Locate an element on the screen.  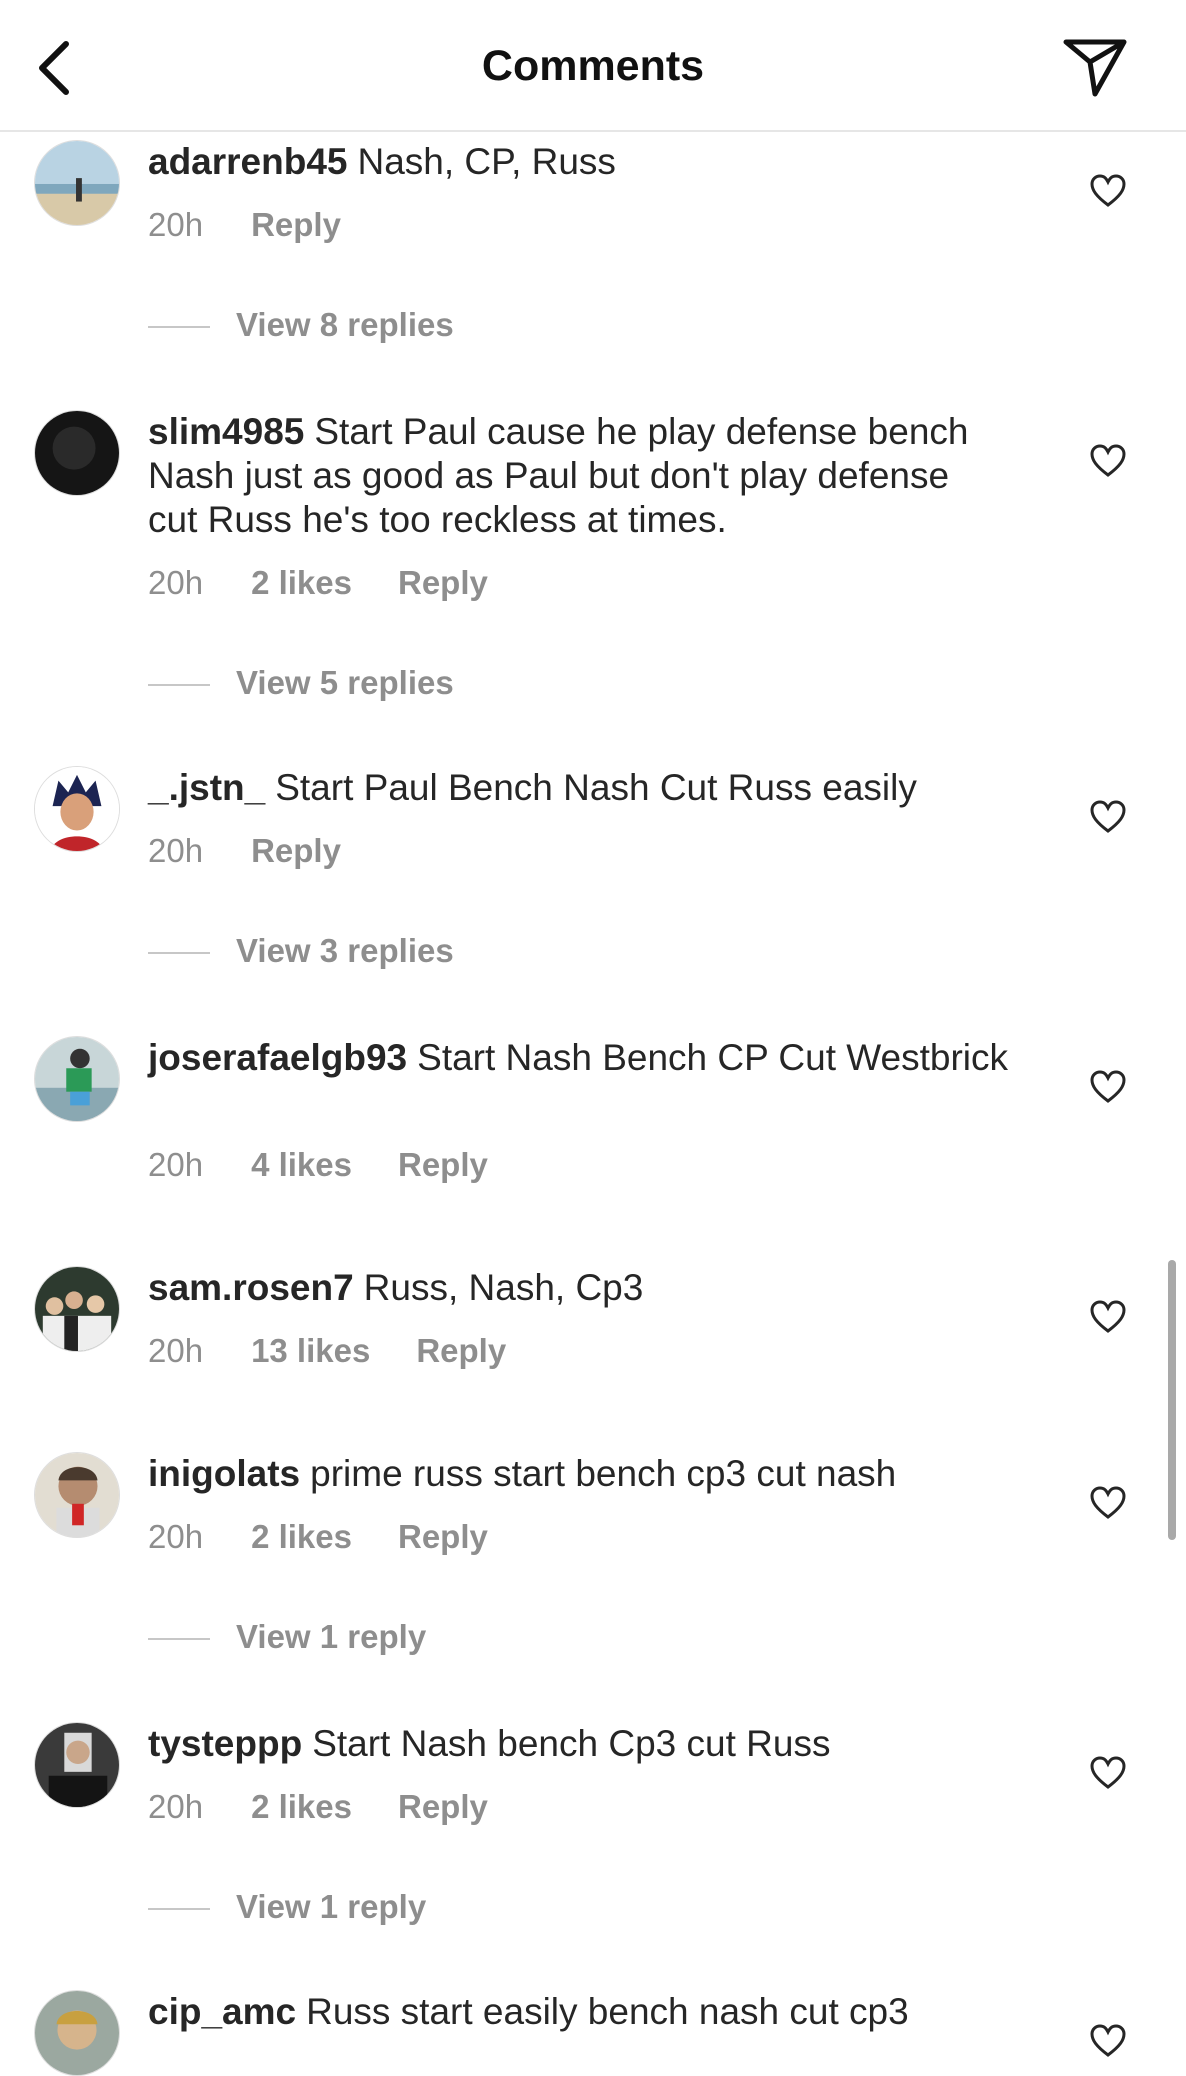
view-replies-button: View 3 replies is located at coordinates (301, 951).